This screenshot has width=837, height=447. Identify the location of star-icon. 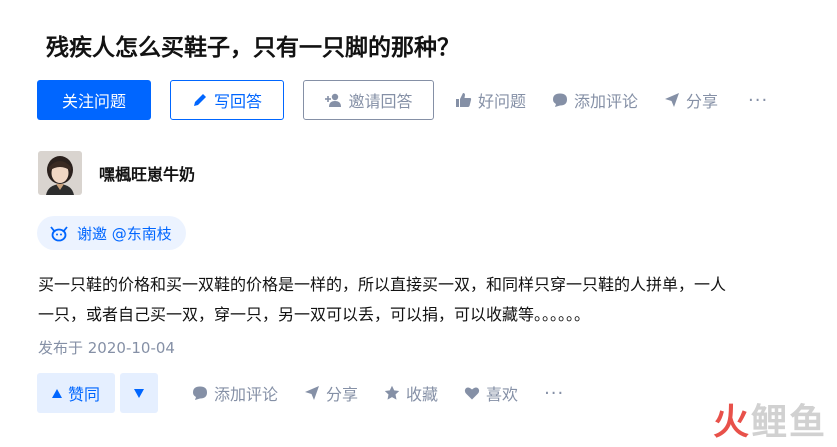
(392, 392).